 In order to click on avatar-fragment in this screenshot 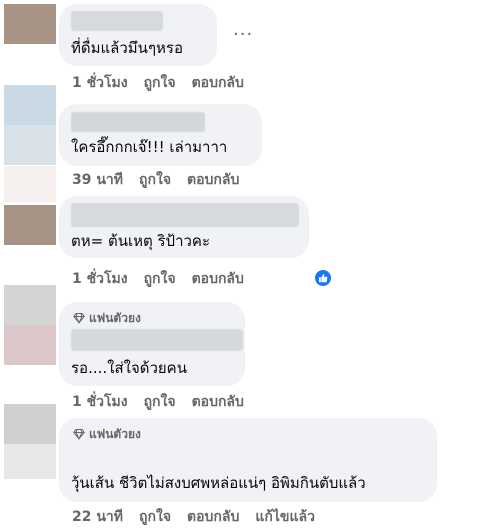, I will do `click(30, 184)`.